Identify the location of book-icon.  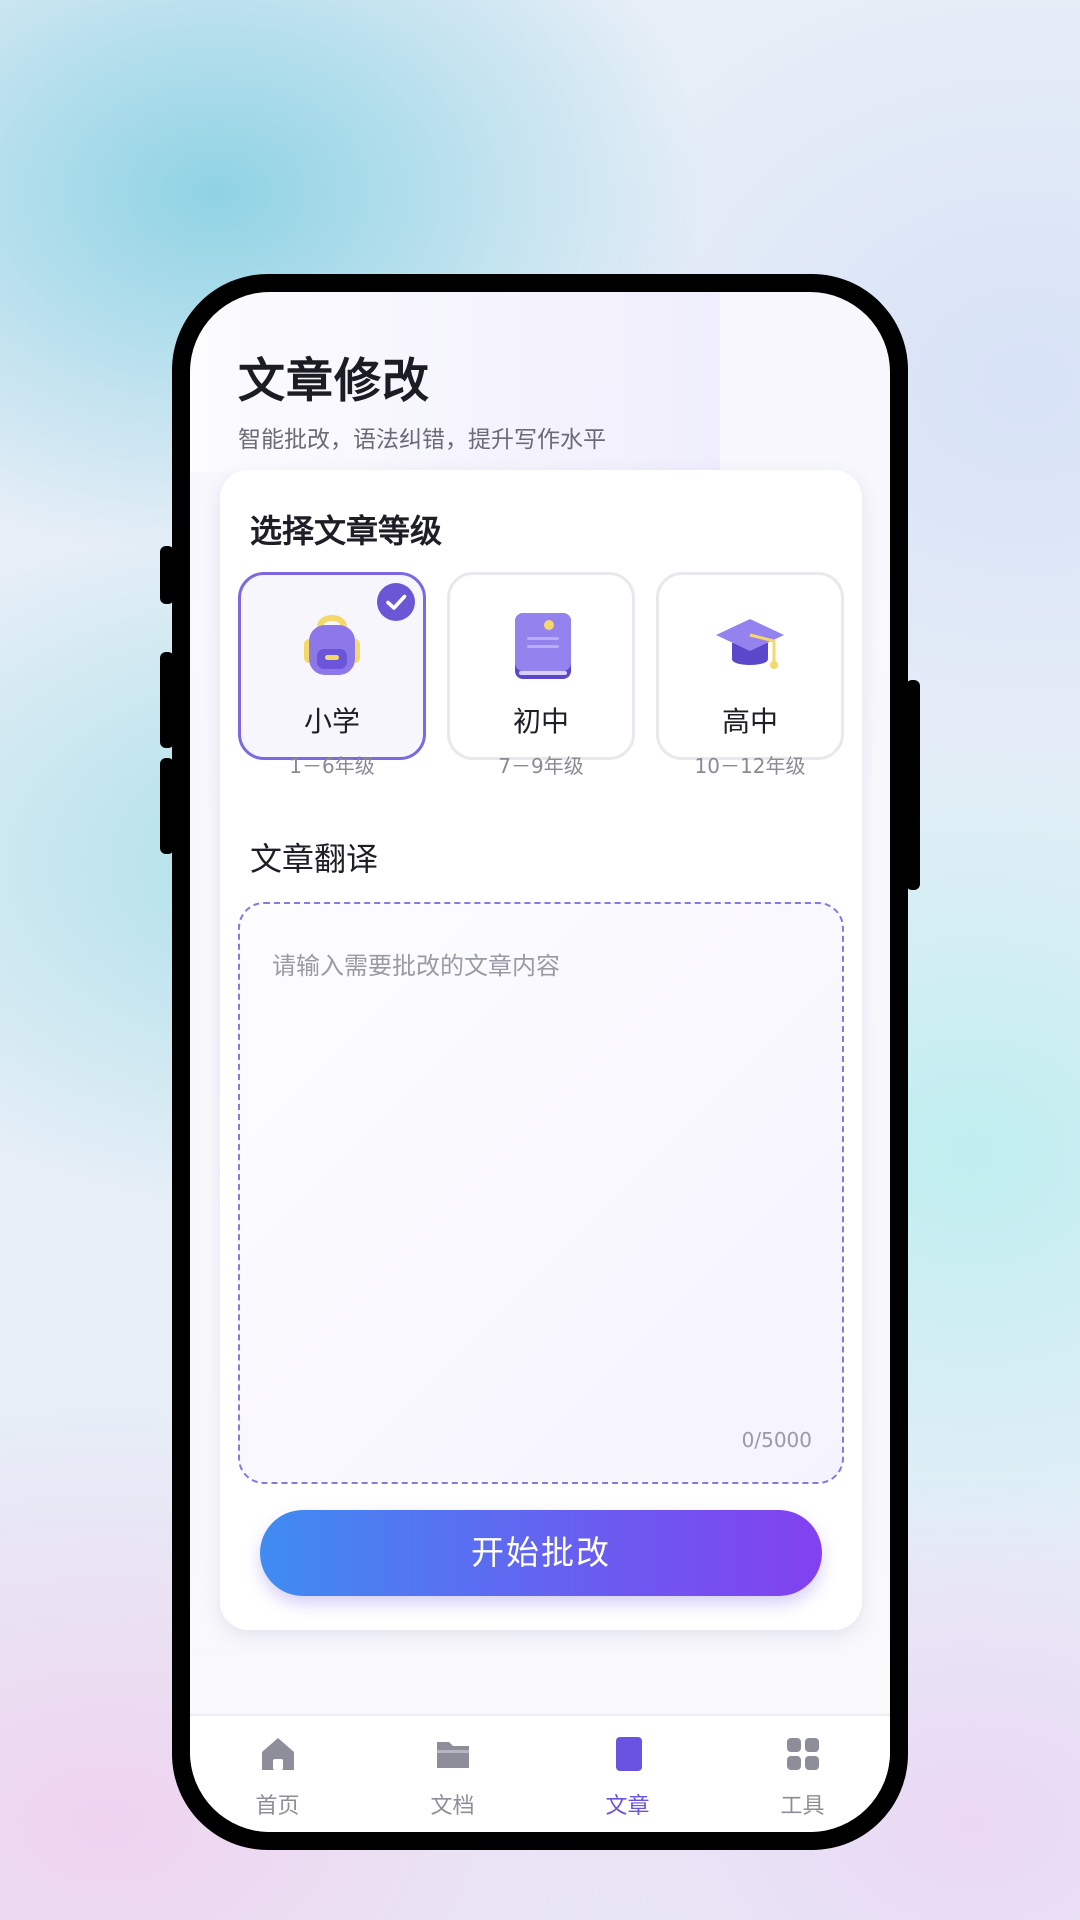
(541, 645).